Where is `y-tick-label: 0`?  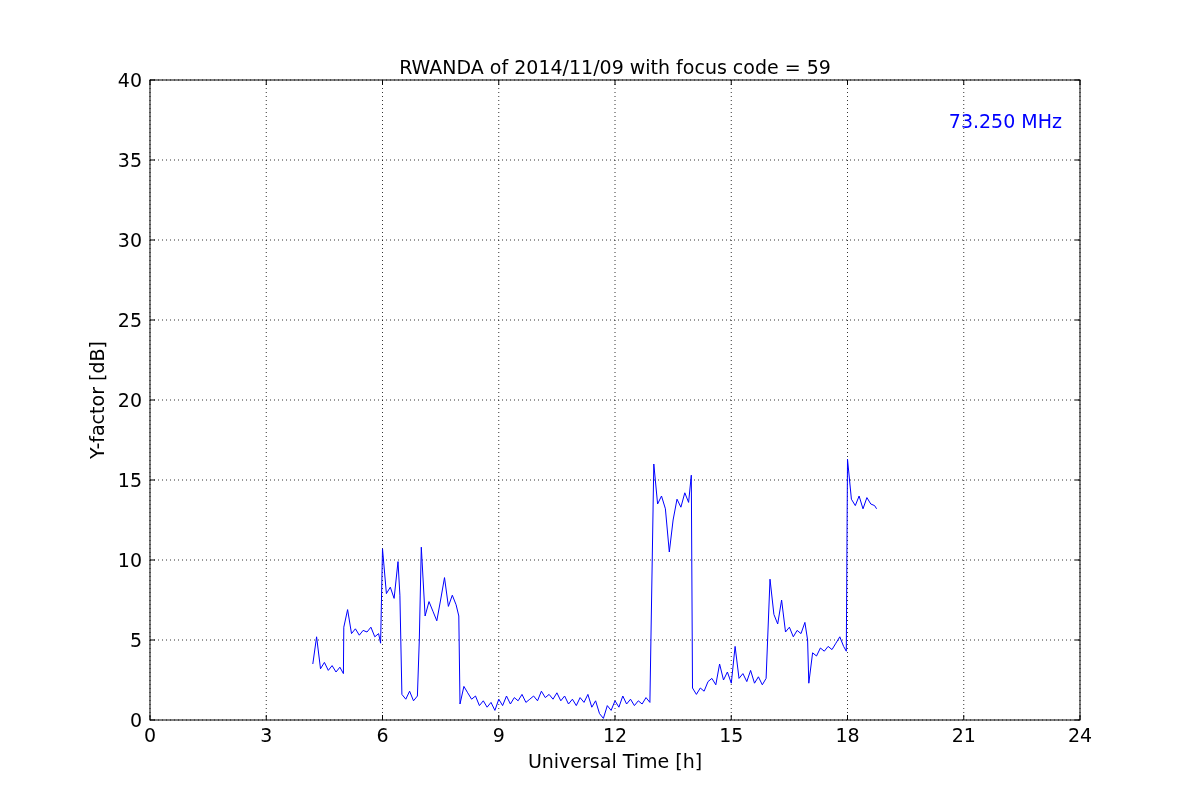
y-tick-label: 0 is located at coordinates (135, 720).